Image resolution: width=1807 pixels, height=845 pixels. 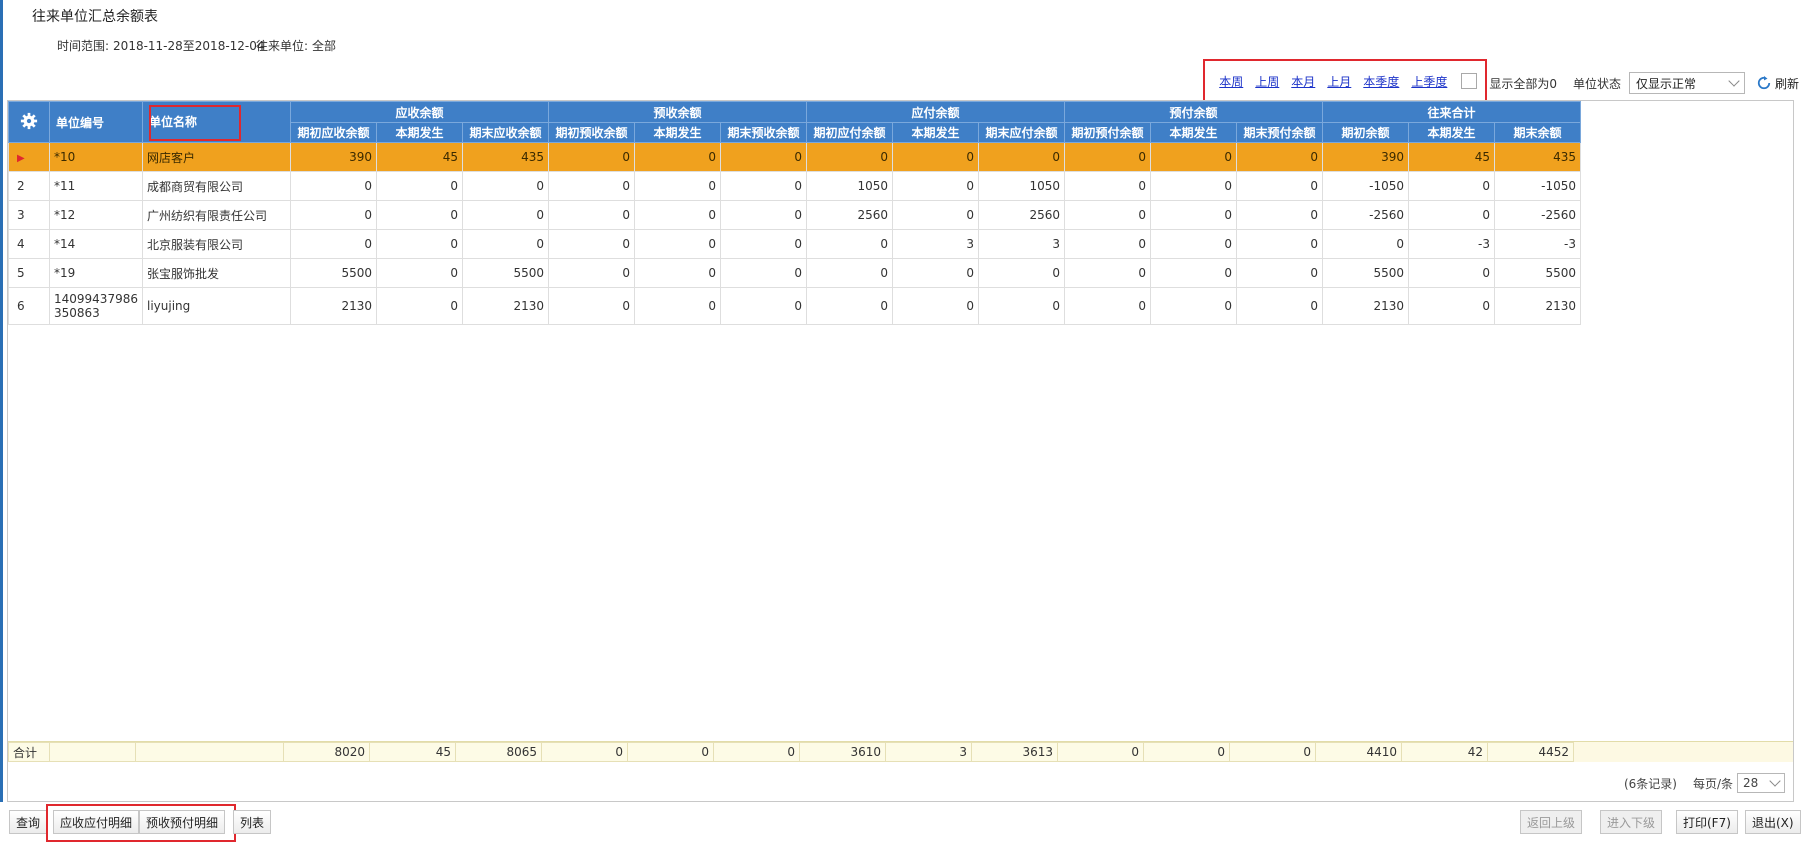 What do you see at coordinates (216, 215) in the screenshot?
I see `cell-name: 广州纺织有限责任公司` at bounding box center [216, 215].